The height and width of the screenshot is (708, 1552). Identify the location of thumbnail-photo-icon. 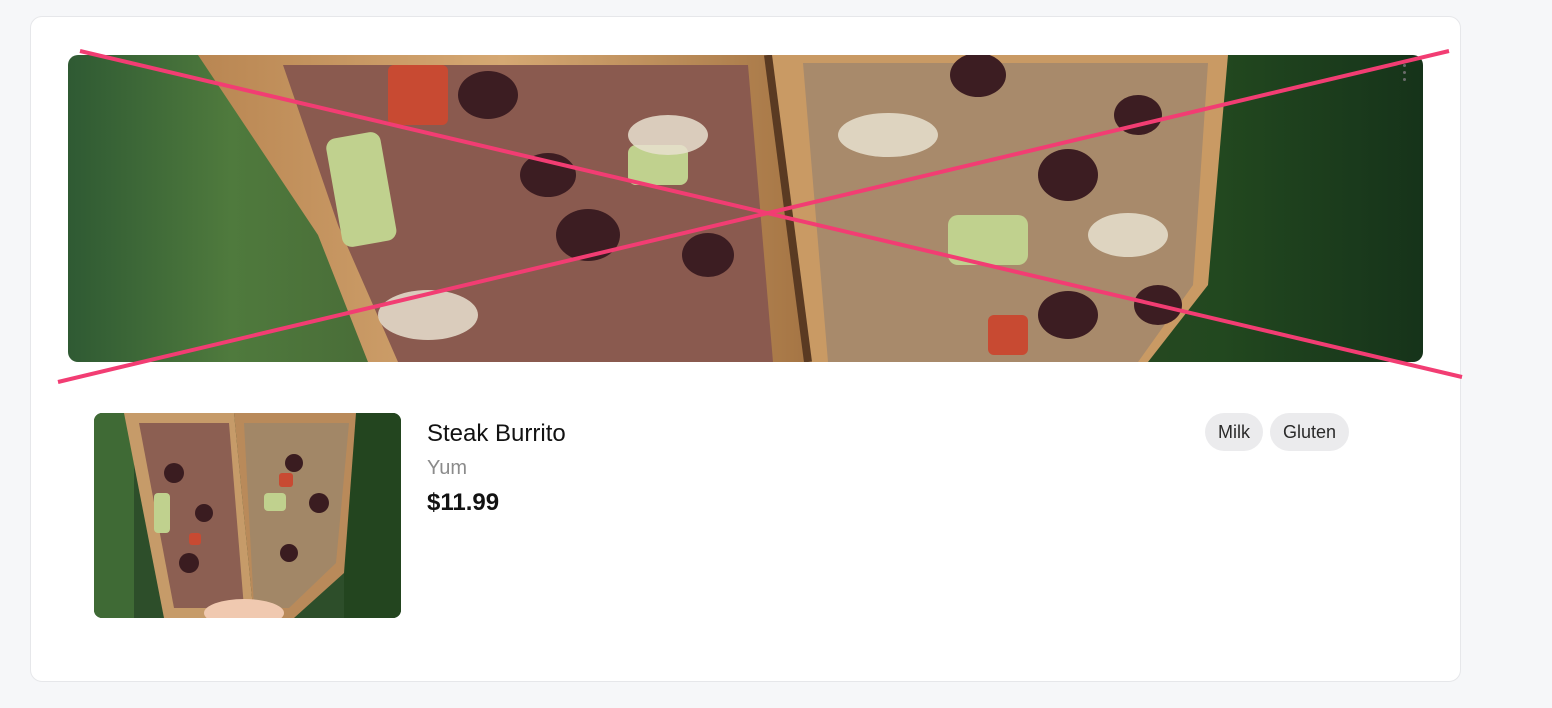
(247, 515).